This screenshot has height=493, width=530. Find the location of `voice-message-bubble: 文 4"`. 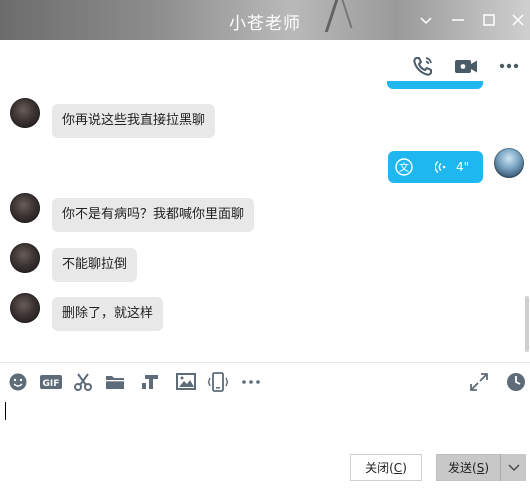

voice-message-bubble: 文 4" is located at coordinates (435, 167).